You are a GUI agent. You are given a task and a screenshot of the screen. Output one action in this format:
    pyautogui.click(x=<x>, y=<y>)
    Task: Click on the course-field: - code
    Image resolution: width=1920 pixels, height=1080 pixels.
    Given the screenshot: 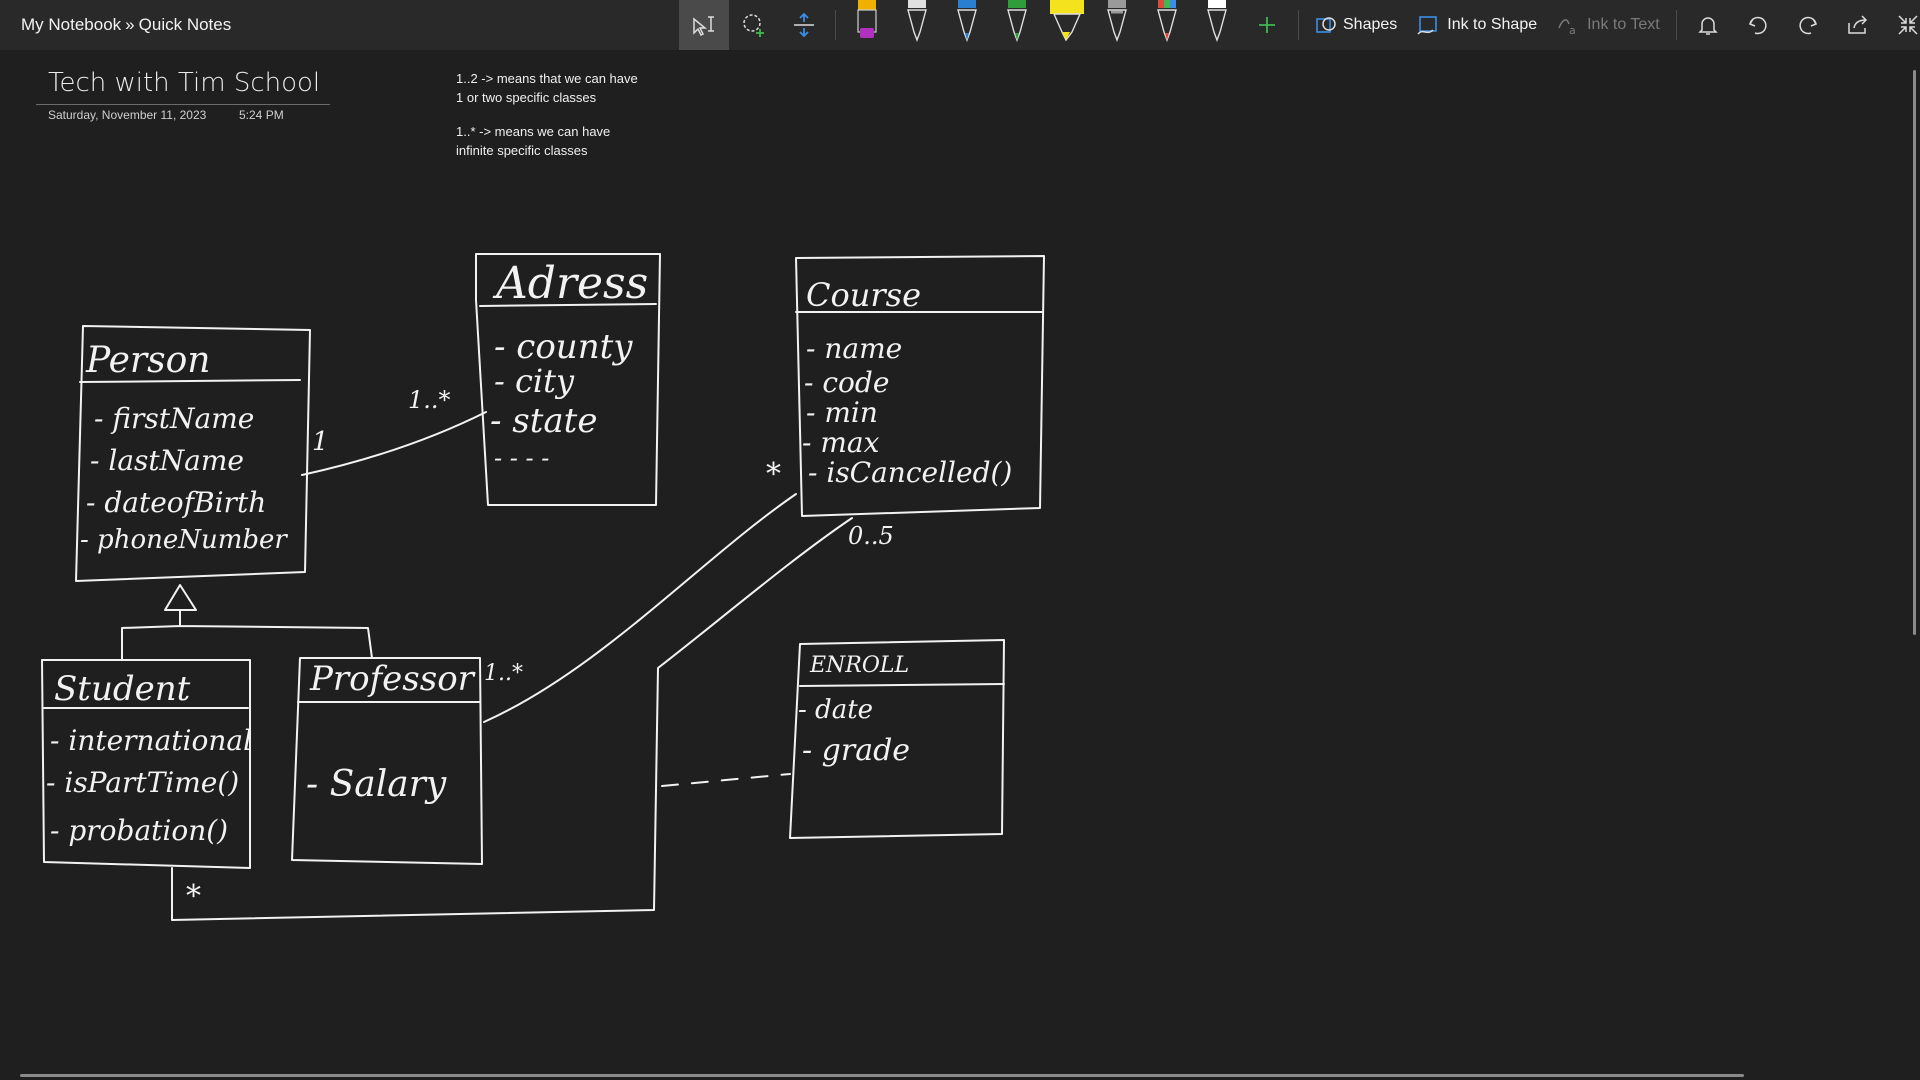 What is the action you would take?
    pyautogui.click(x=846, y=382)
    